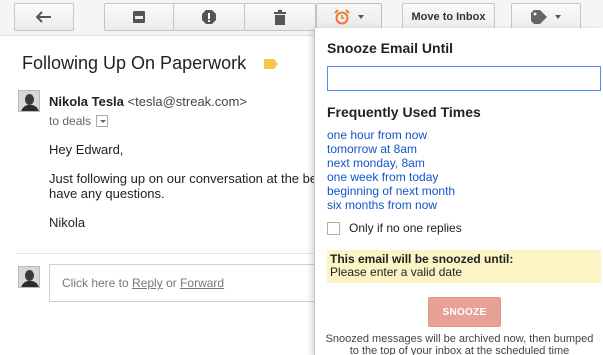 The width and height of the screenshot is (603, 355). I want to click on email-subject: Following Up On Paperwork, so click(134, 63).